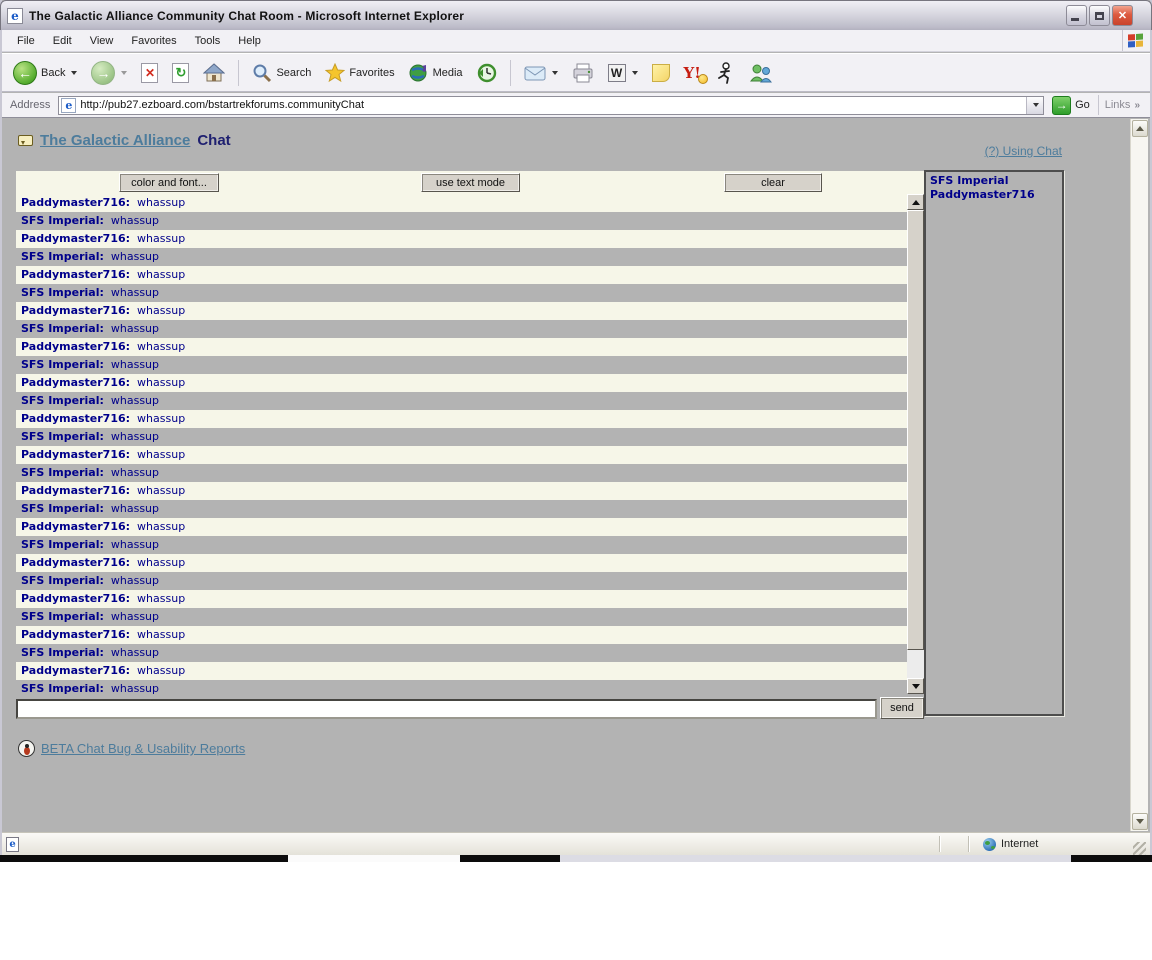  I want to click on maximize-icon, so click(1099, 15).